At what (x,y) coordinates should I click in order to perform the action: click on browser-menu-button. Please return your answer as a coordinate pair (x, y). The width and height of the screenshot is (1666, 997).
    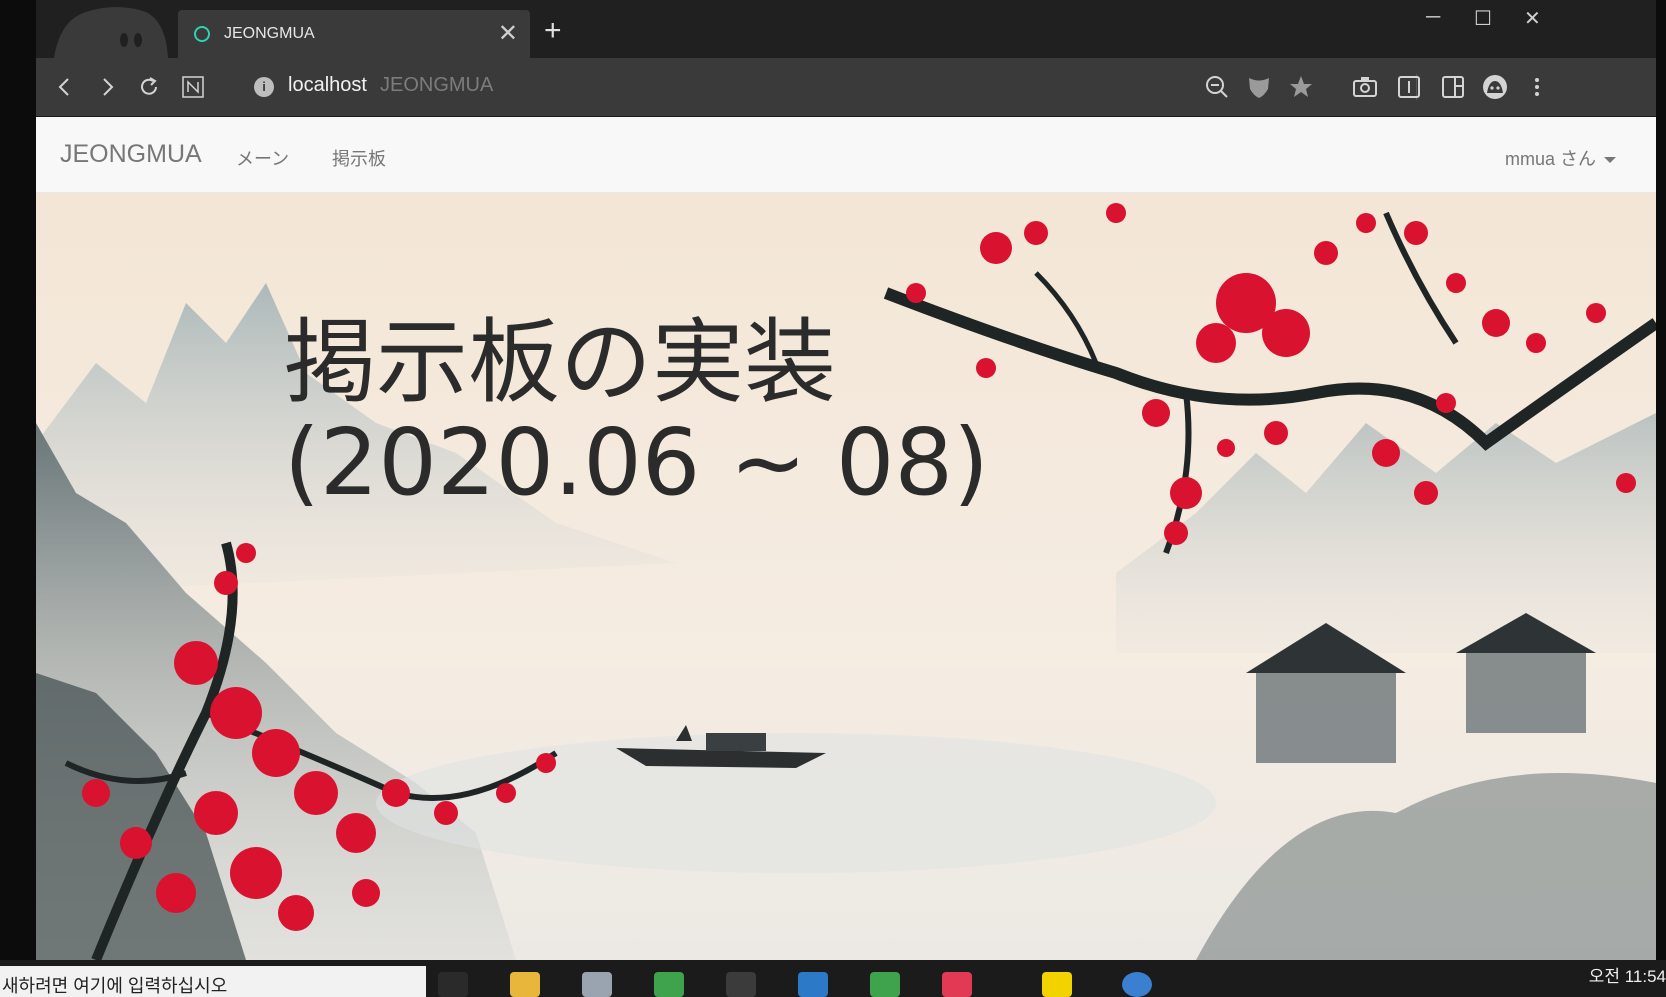
    Looking at the image, I should click on (1537, 87).